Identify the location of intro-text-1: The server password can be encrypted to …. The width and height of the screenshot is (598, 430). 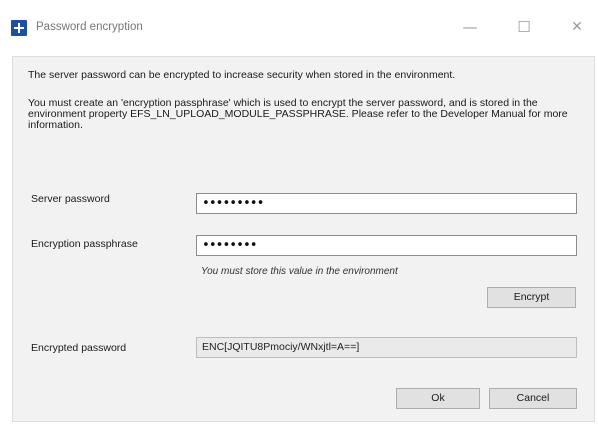
(242, 75).